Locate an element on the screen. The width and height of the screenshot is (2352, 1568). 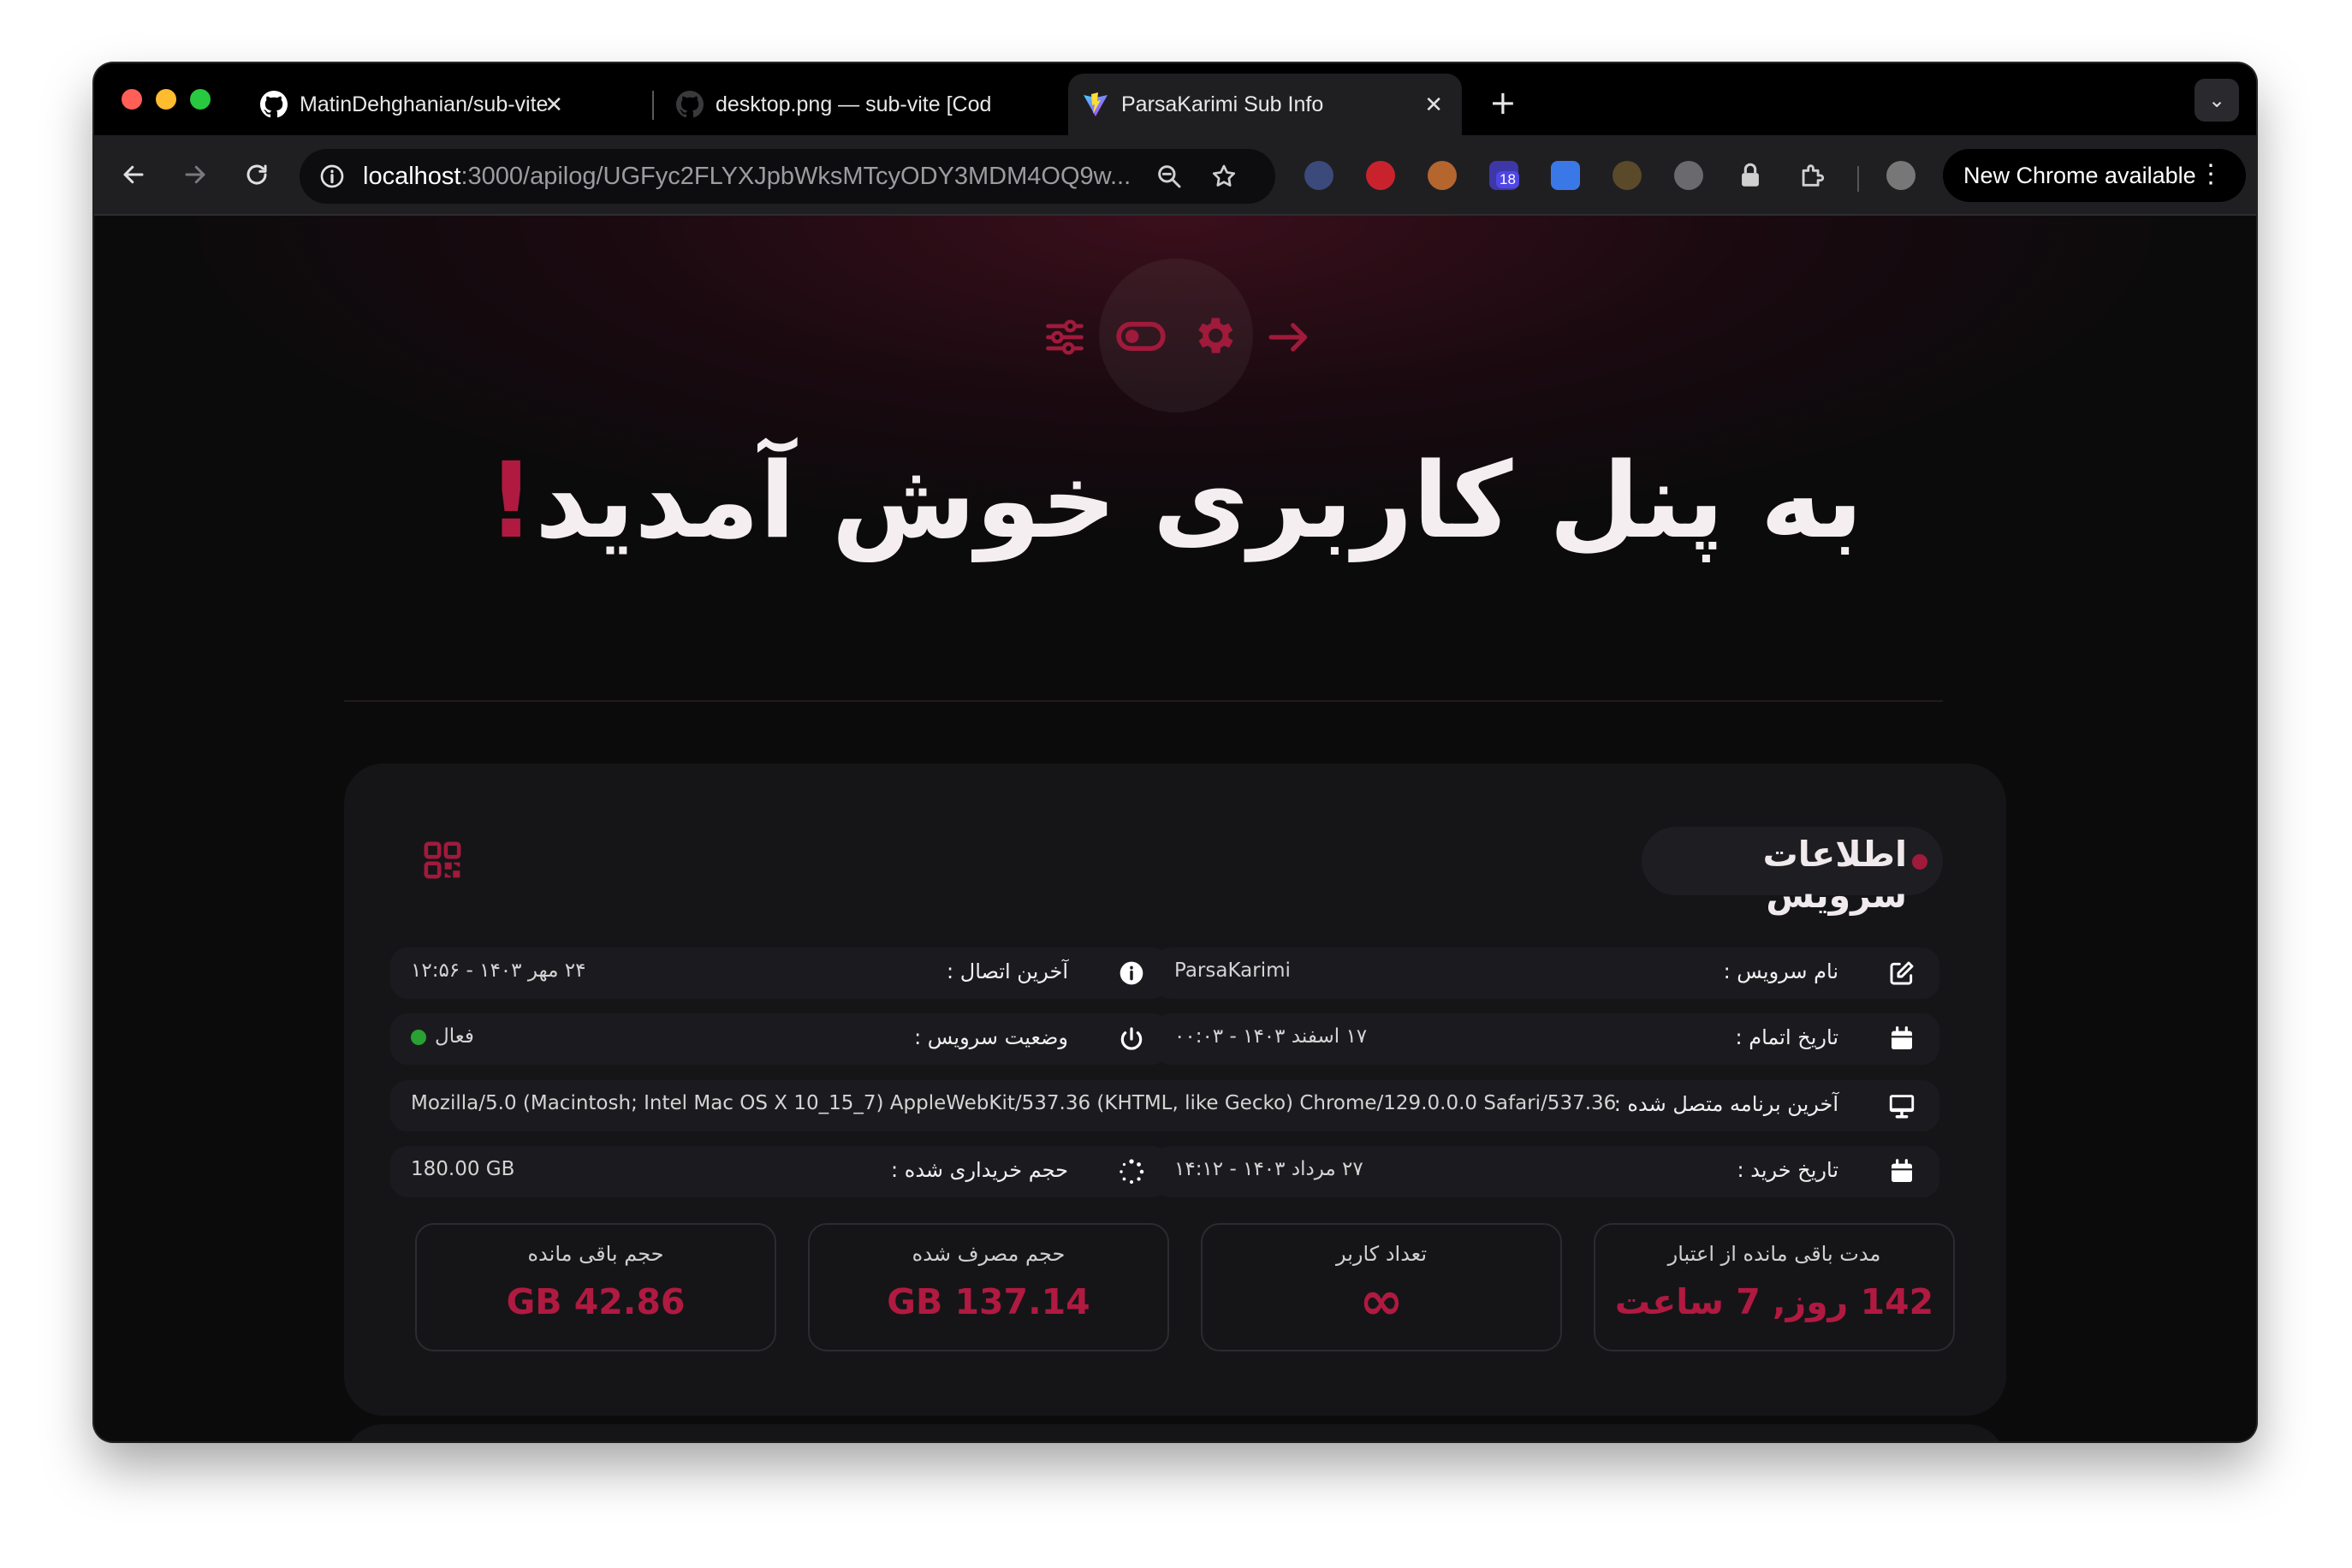
stat-label: حجم مصرف شده is located at coordinates (989, 1254).